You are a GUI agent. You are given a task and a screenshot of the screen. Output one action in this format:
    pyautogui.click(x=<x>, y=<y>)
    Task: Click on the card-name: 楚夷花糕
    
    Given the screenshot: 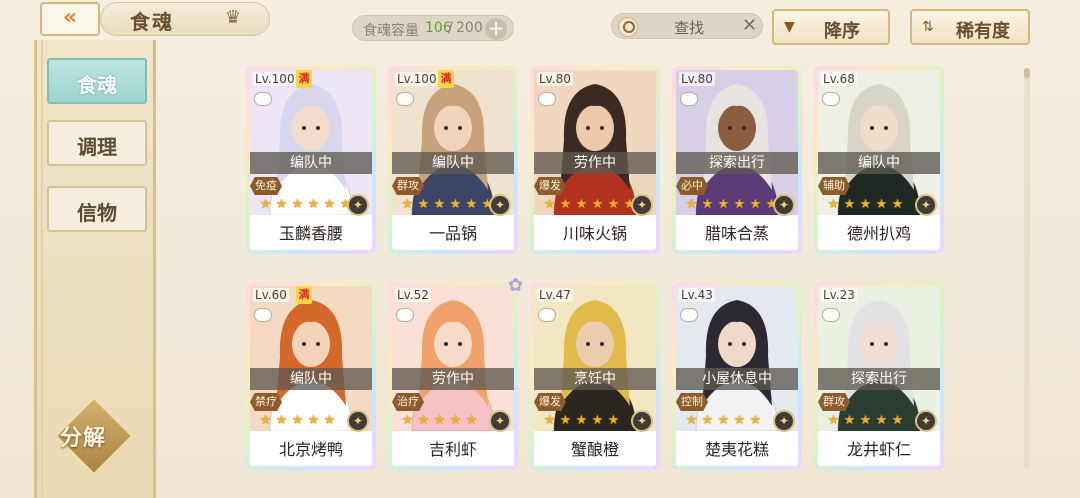 What is the action you would take?
    pyautogui.click(x=737, y=449)
    